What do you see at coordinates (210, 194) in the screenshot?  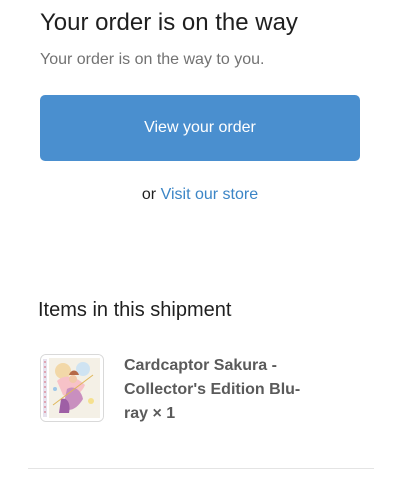 I see `visit-store-link: Visit our store` at bounding box center [210, 194].